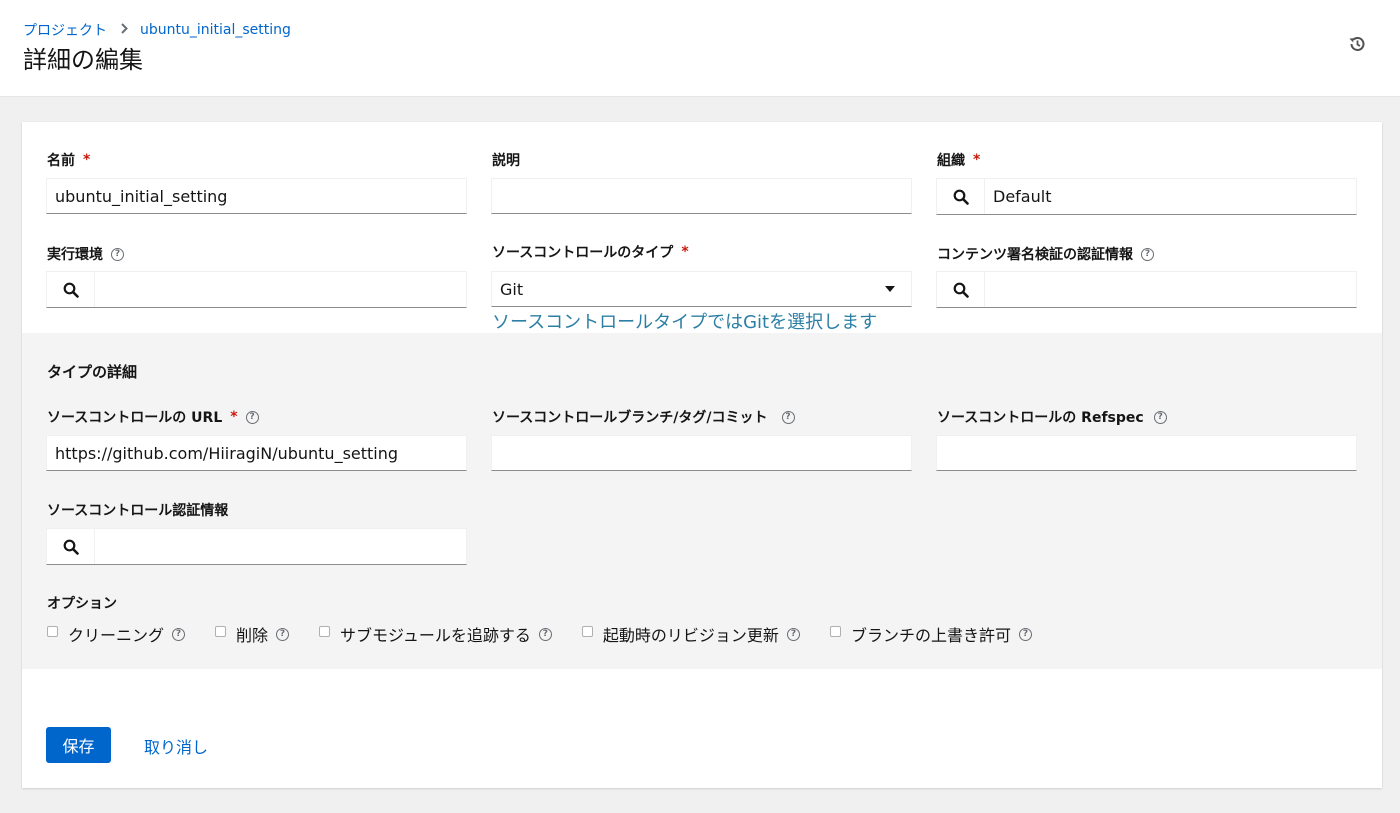 The height and width of the screenshot is (813, 1400). What do you see at coordinates (512, 289) in the screenshot?
I see `scm-type-value: Git` at bounding box center [512, 289].